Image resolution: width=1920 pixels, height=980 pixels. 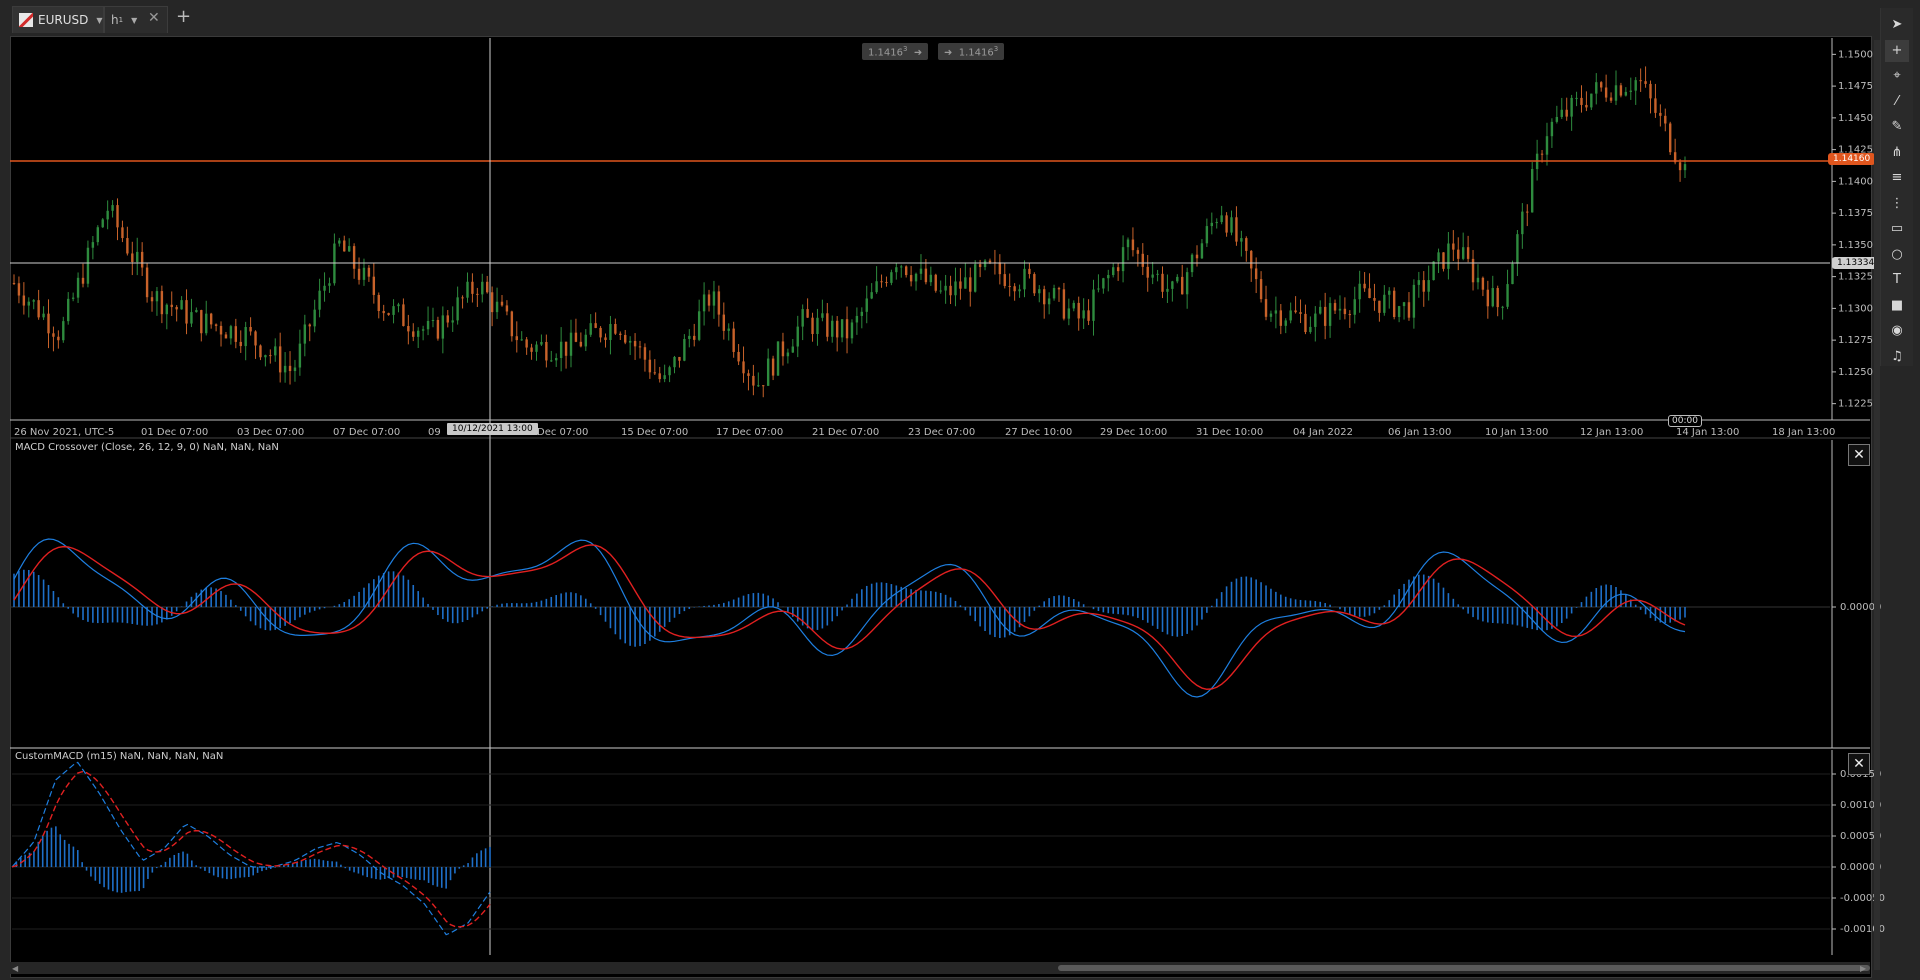 What do you see at coordinates (64, 432) in the screenshot?
I see `time-label: 26 Nov 2021, UTC-5` at bounding box center [64, 432].